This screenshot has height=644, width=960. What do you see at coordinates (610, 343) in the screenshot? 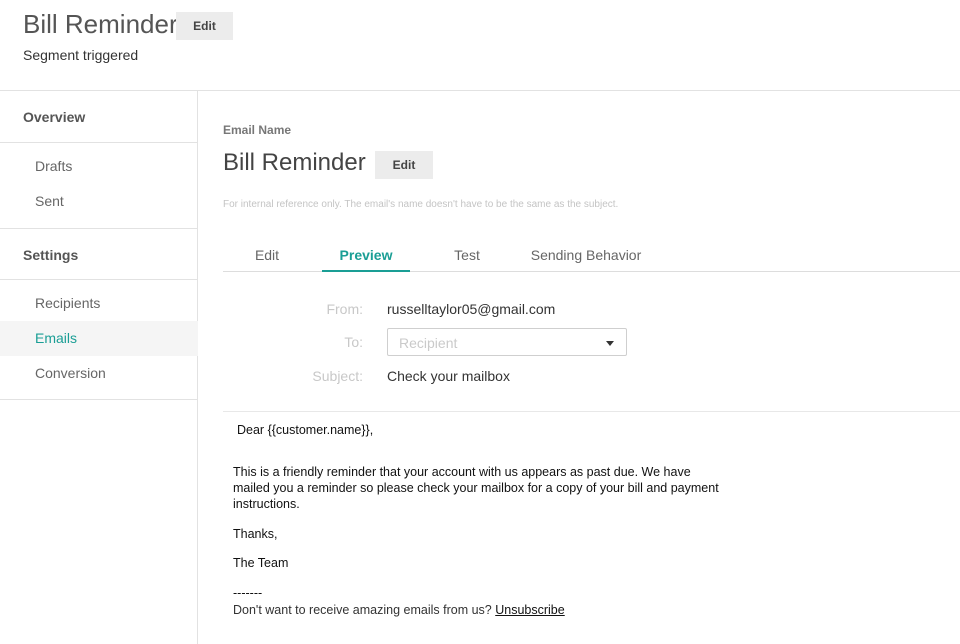
I see `chevron-down-icon` at bounding box center [610, 343].